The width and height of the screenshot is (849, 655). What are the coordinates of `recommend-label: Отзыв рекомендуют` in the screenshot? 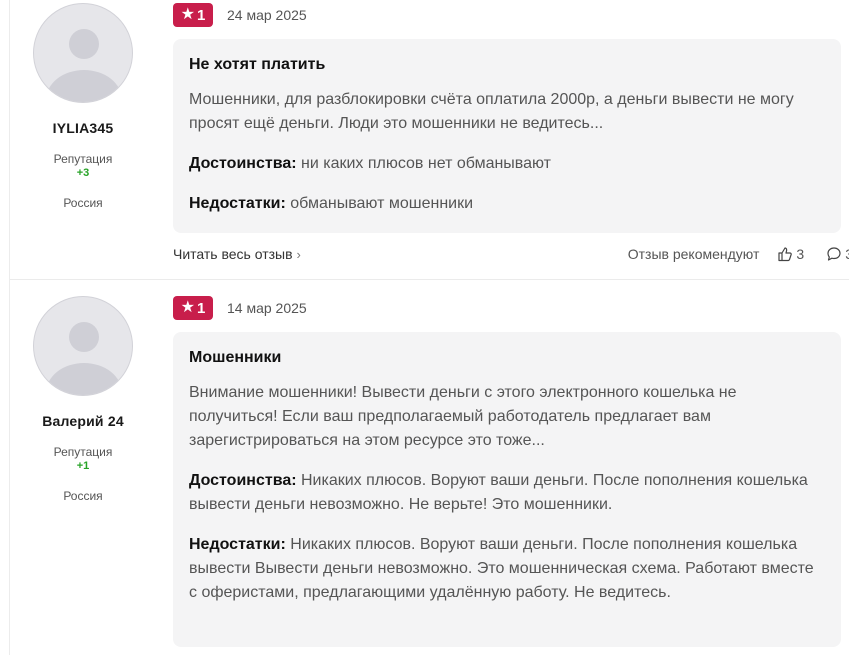 It's located at (693, 254).